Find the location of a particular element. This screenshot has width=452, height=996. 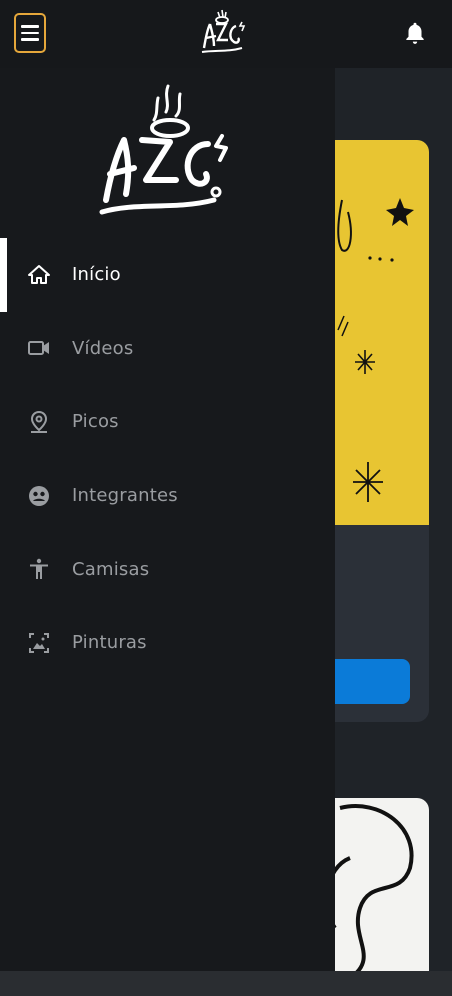

group-face-icon is located at coordinates (39, 496).